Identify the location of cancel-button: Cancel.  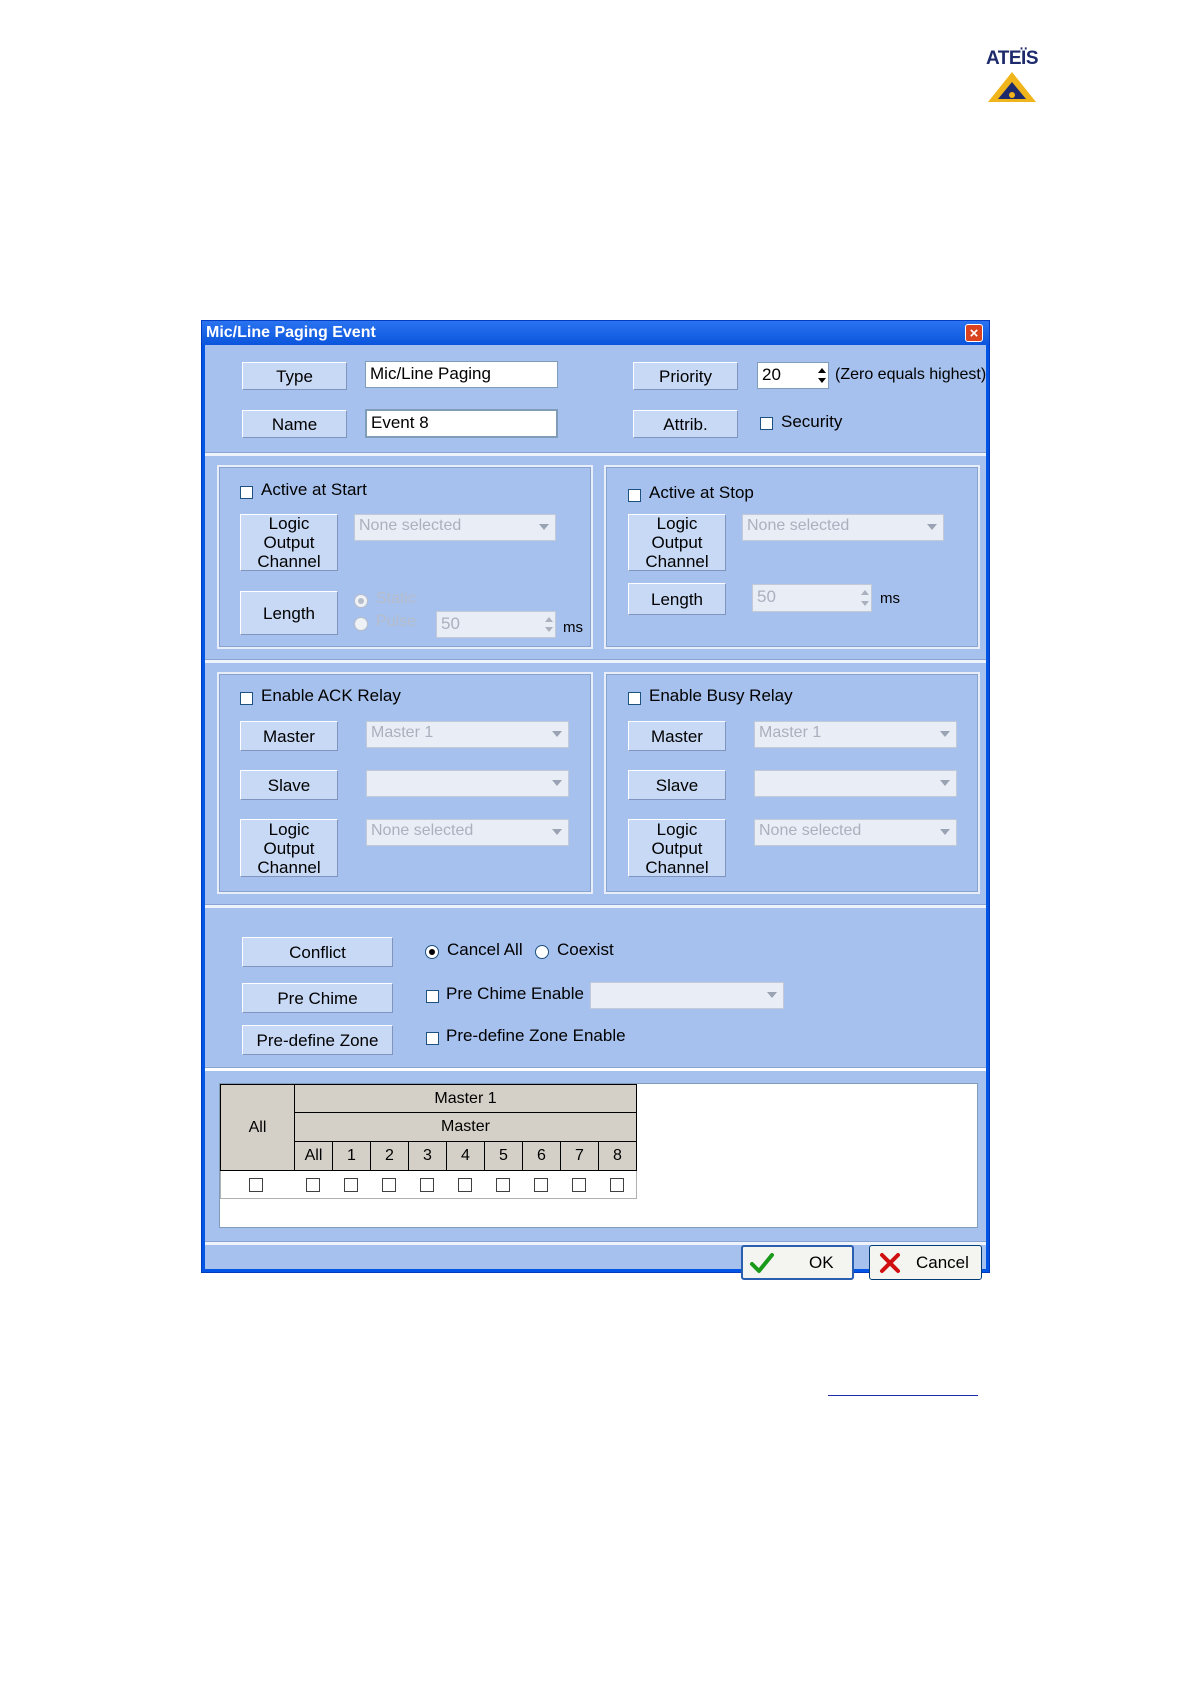
(925, 1262).